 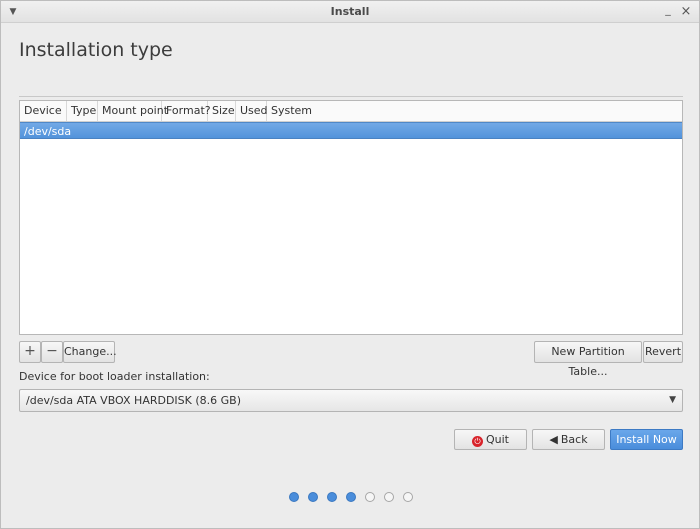 What do you see at coordinates (686, 12) in the screenshot?
I see `close-icon: ×` at bounding box center [686, 12].